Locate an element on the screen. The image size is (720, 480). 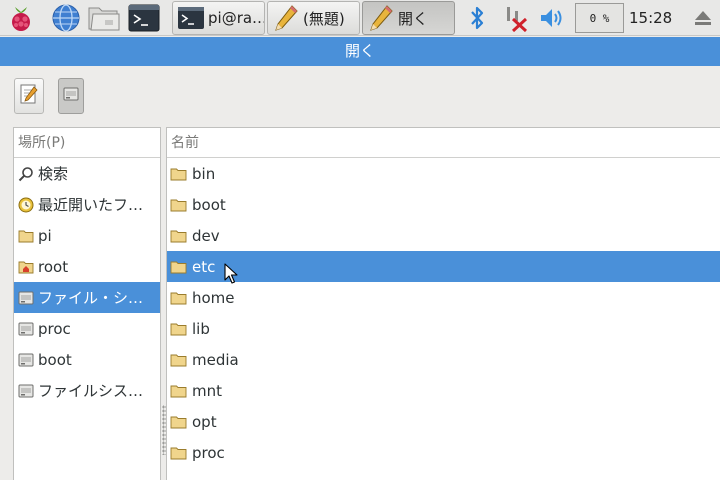
task-open-dialog-button: 開く is located at coordinates (408, 18).